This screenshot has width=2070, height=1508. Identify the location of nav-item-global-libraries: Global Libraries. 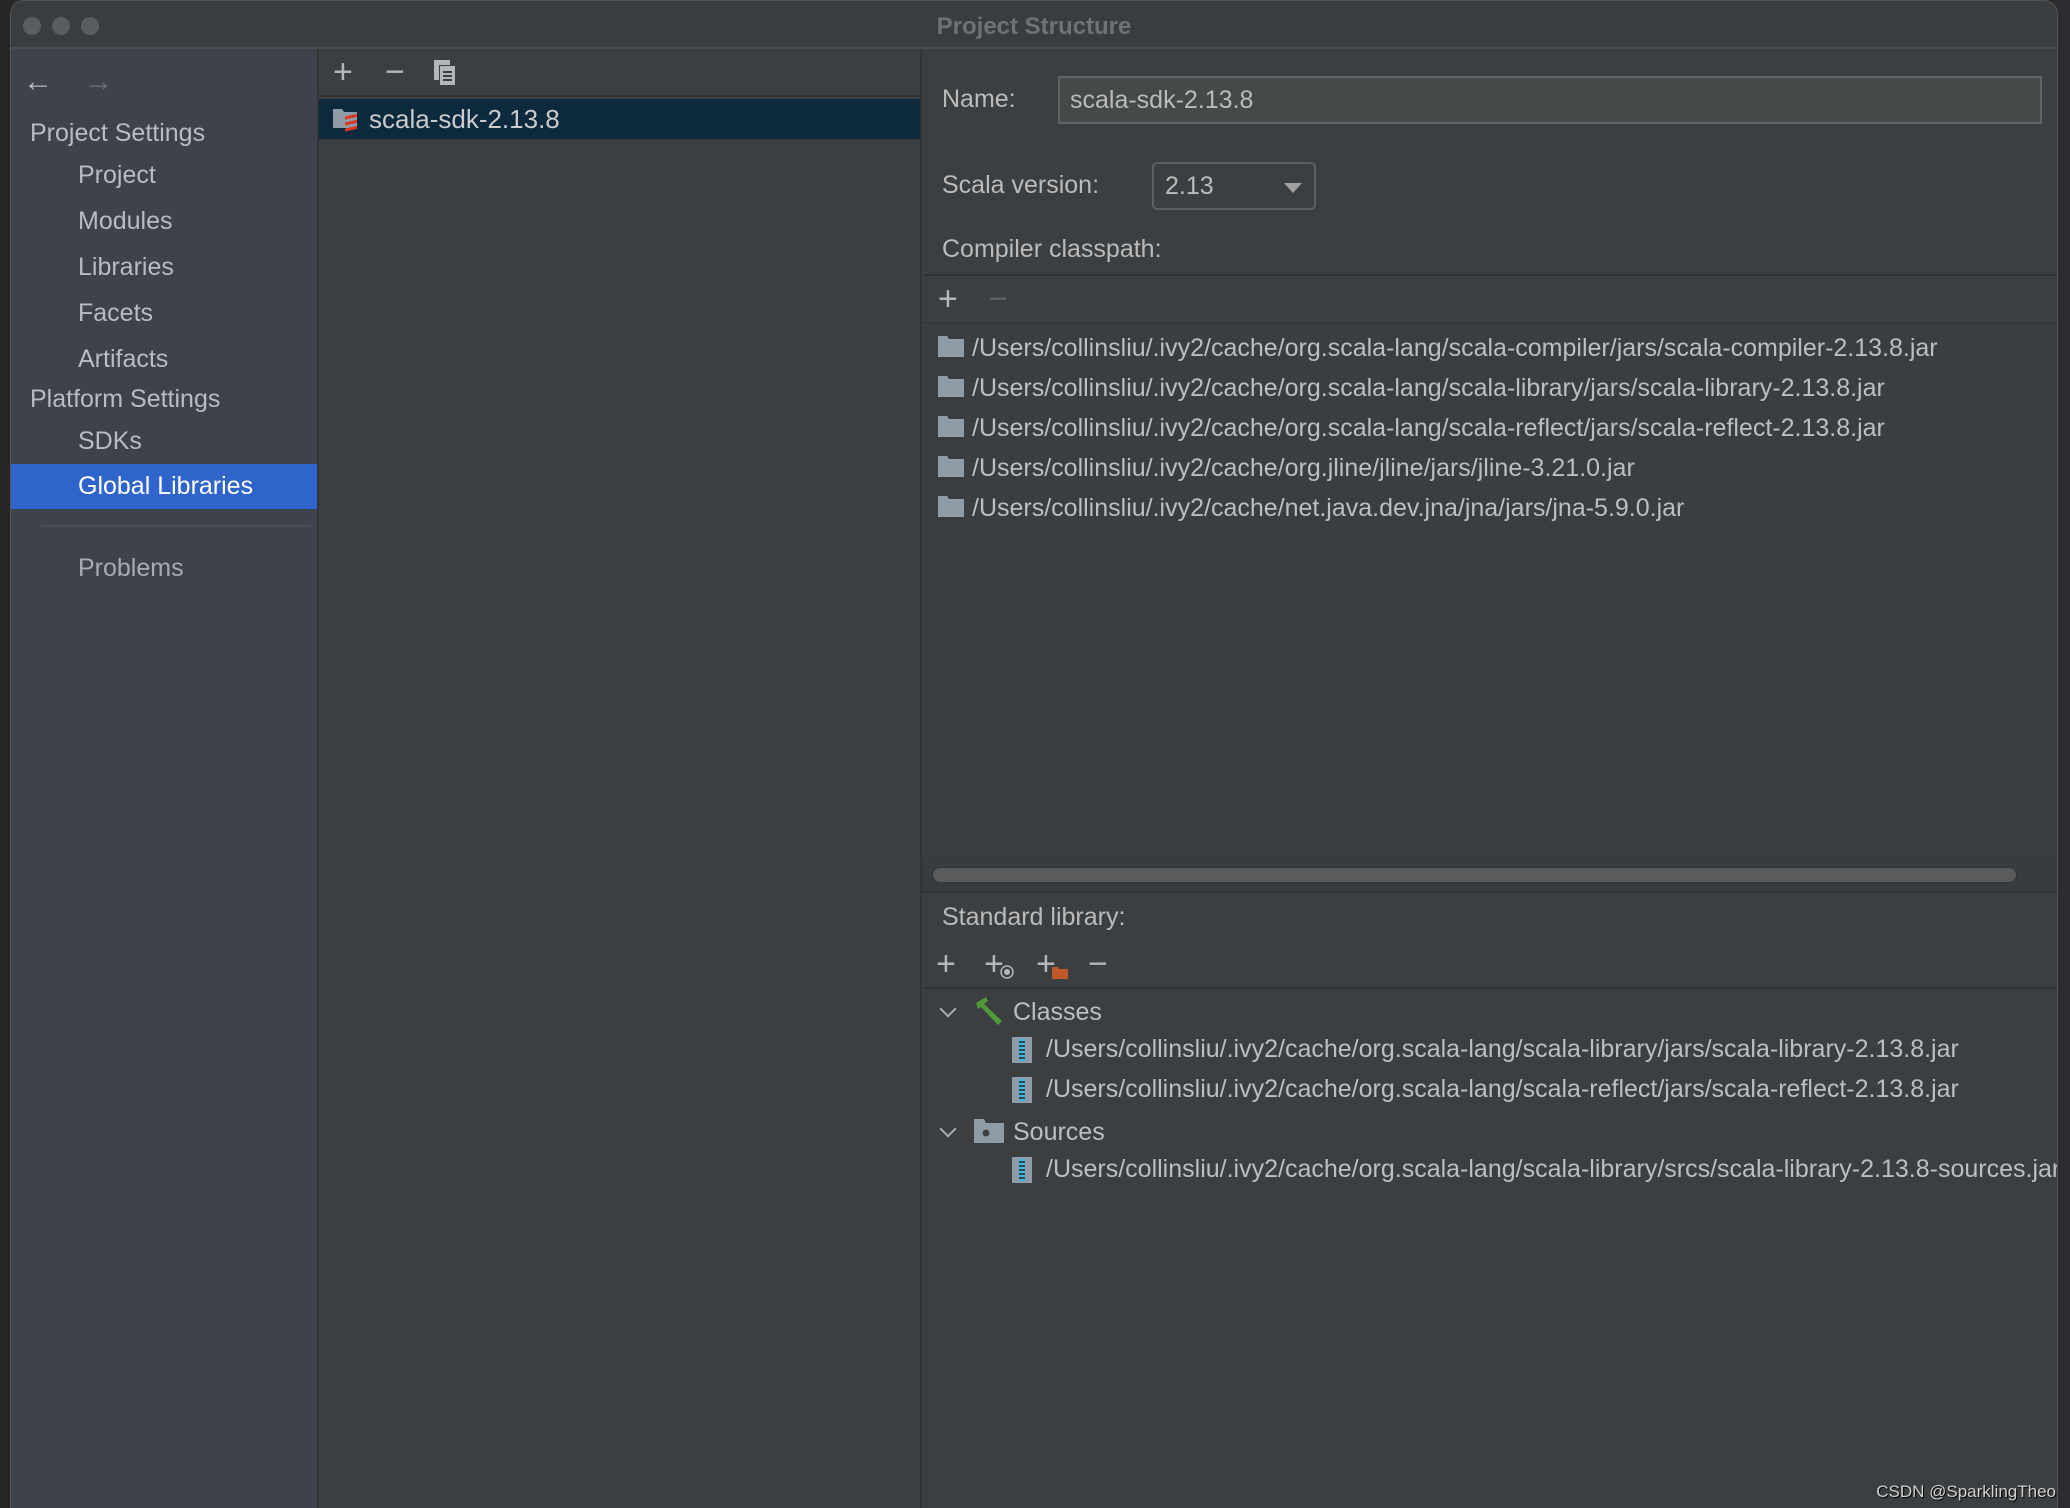
(164, 486).